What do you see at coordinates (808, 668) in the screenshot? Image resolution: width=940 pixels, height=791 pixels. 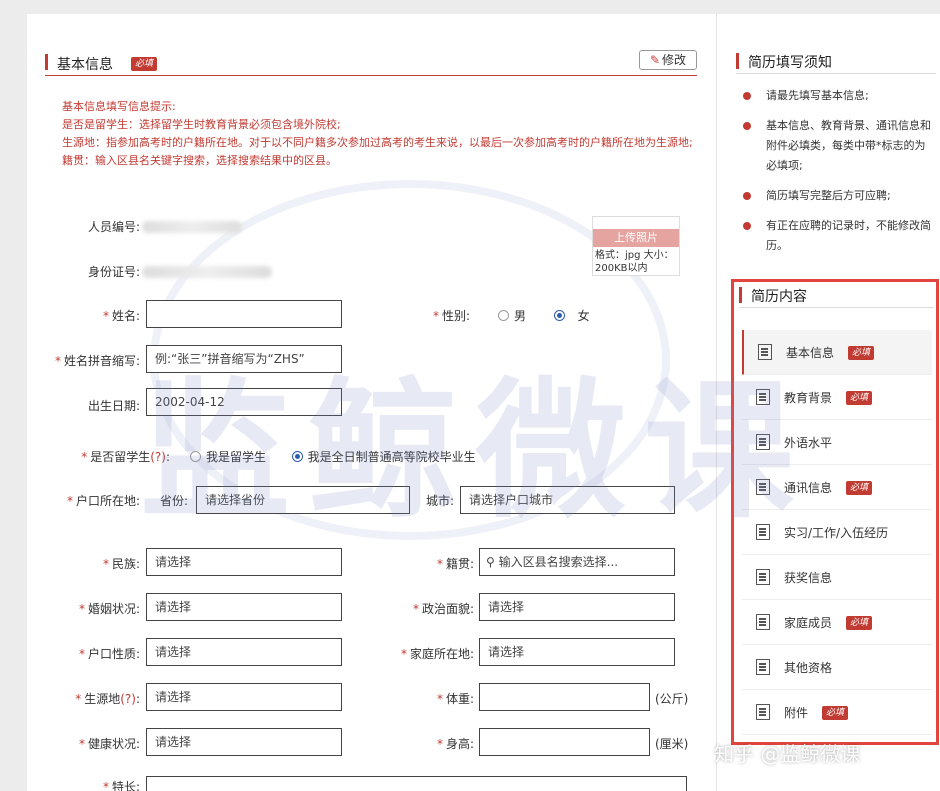 I see `resume-nav-label: 其他资格` at bounding box center [808, 668].